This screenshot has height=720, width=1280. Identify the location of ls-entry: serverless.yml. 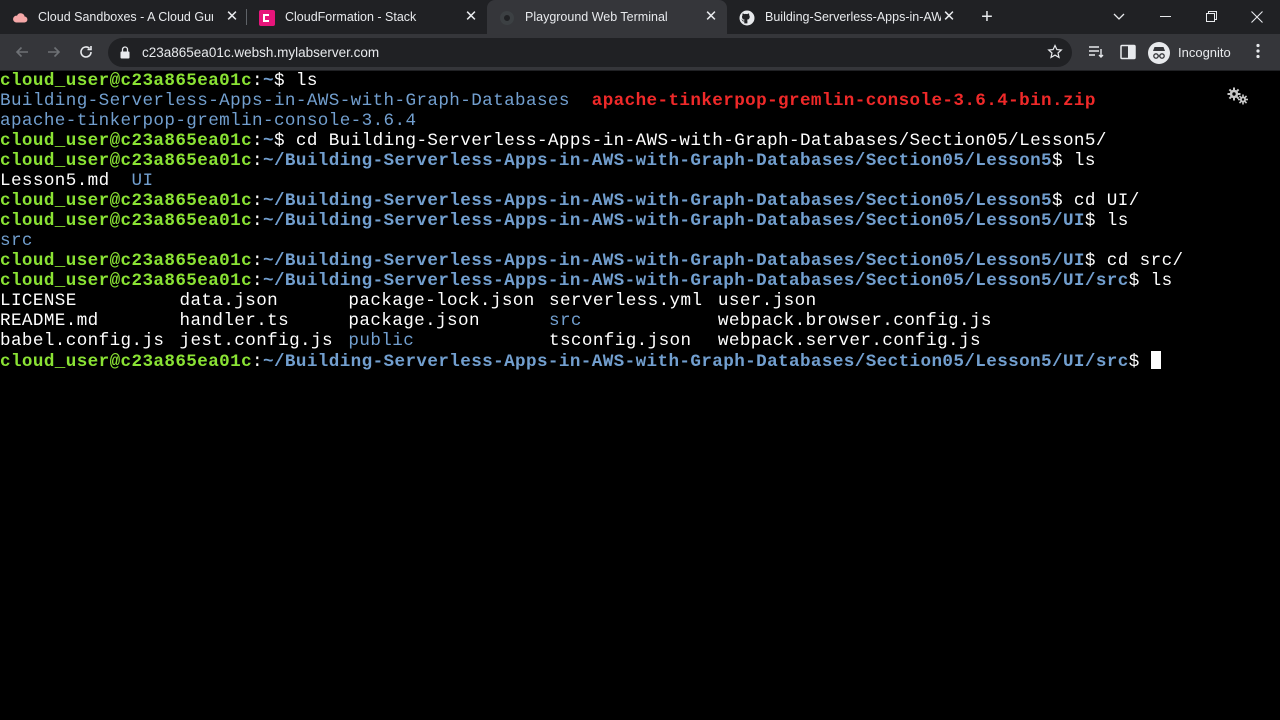
(626, 301).